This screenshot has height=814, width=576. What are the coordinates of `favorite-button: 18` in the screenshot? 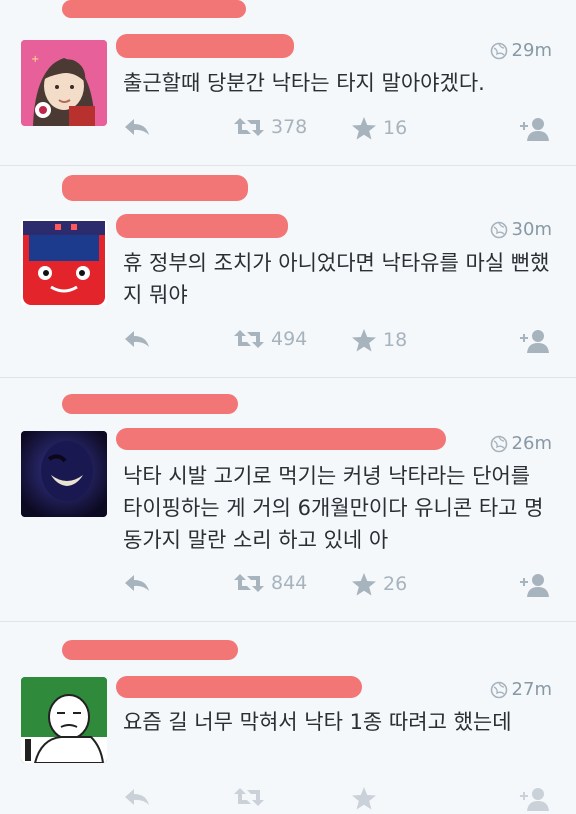 It's located at (379, 340).